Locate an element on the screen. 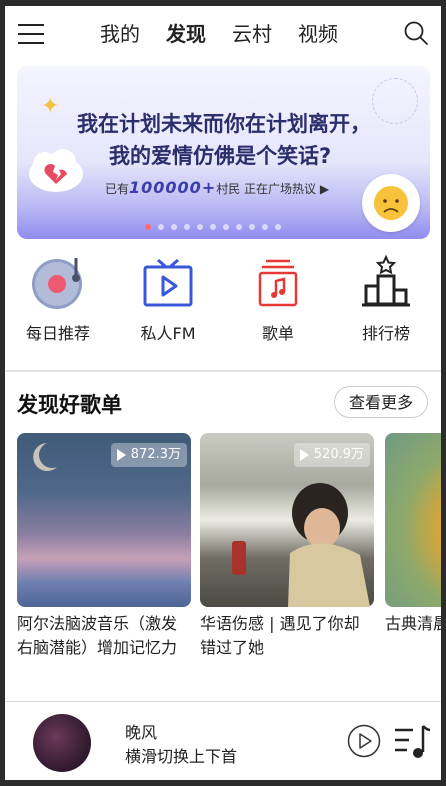  category-playlist: 歌单 is located at coordinates (278, 299).